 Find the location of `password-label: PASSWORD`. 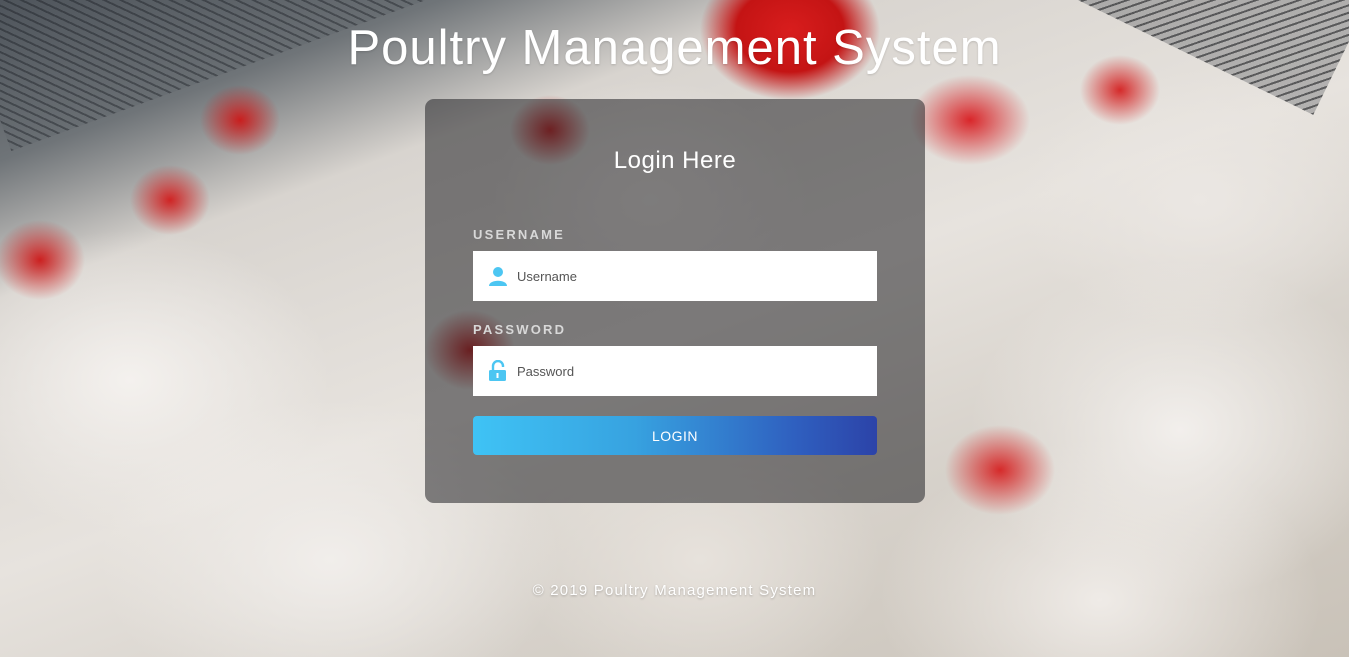

password-label: PASSWORD is located at coordinates (520, 329).